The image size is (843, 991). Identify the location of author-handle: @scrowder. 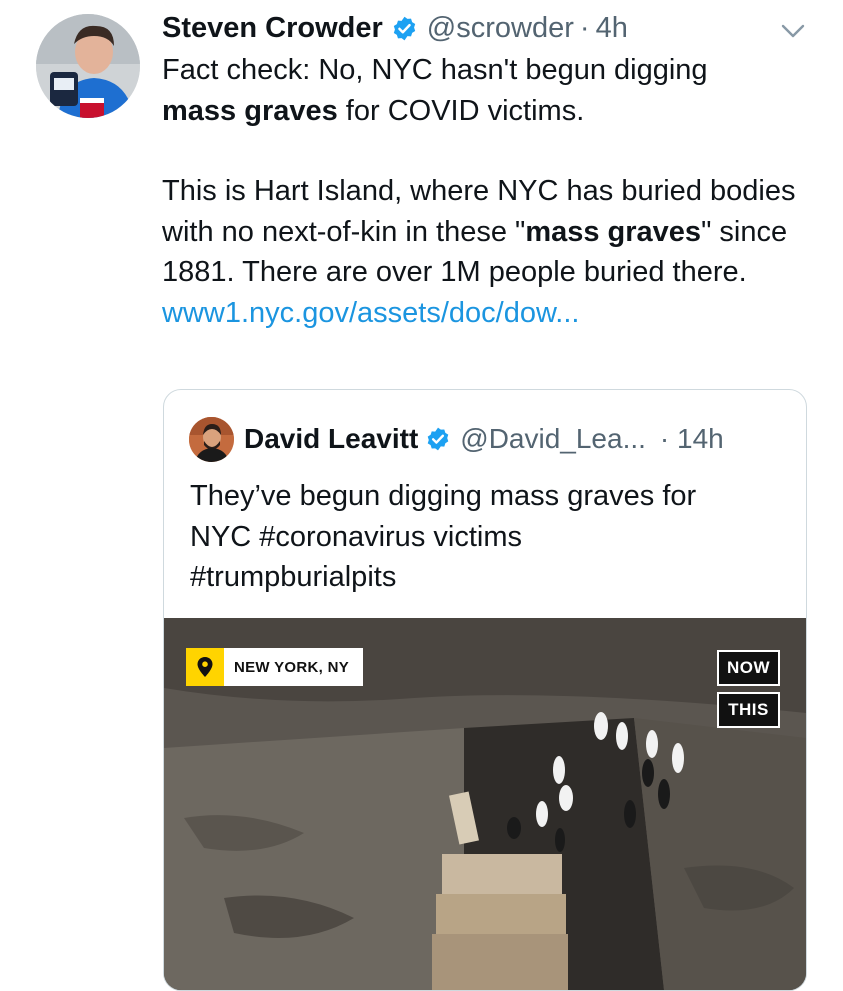
(500, 28).